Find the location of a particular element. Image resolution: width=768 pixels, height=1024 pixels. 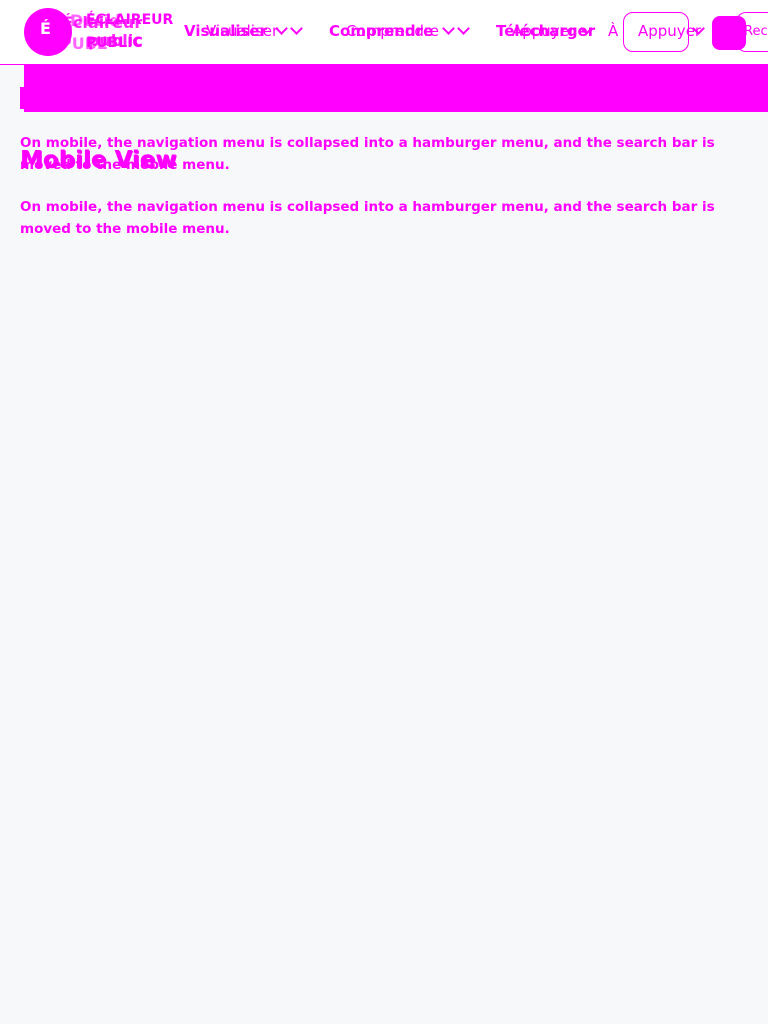

section-title-overlap: Mobile View is located at coordinates (99, 161).